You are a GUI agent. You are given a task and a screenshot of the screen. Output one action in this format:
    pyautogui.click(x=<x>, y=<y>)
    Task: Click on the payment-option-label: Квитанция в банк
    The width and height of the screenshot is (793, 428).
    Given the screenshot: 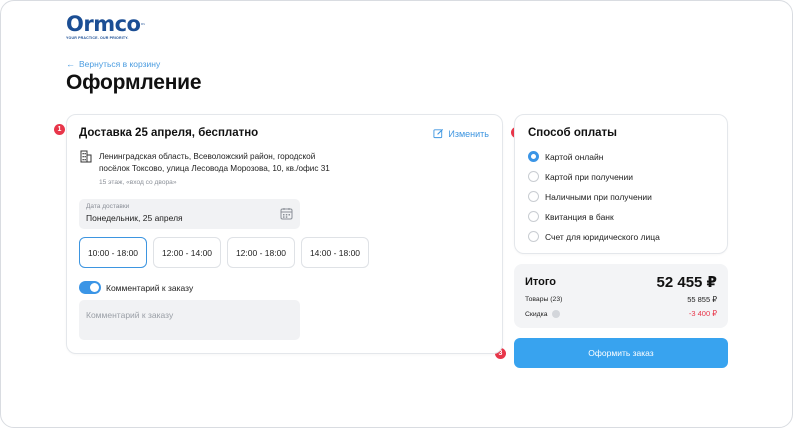 What is the action you would take?
    pyautogui.click(x=579, y=216)
    